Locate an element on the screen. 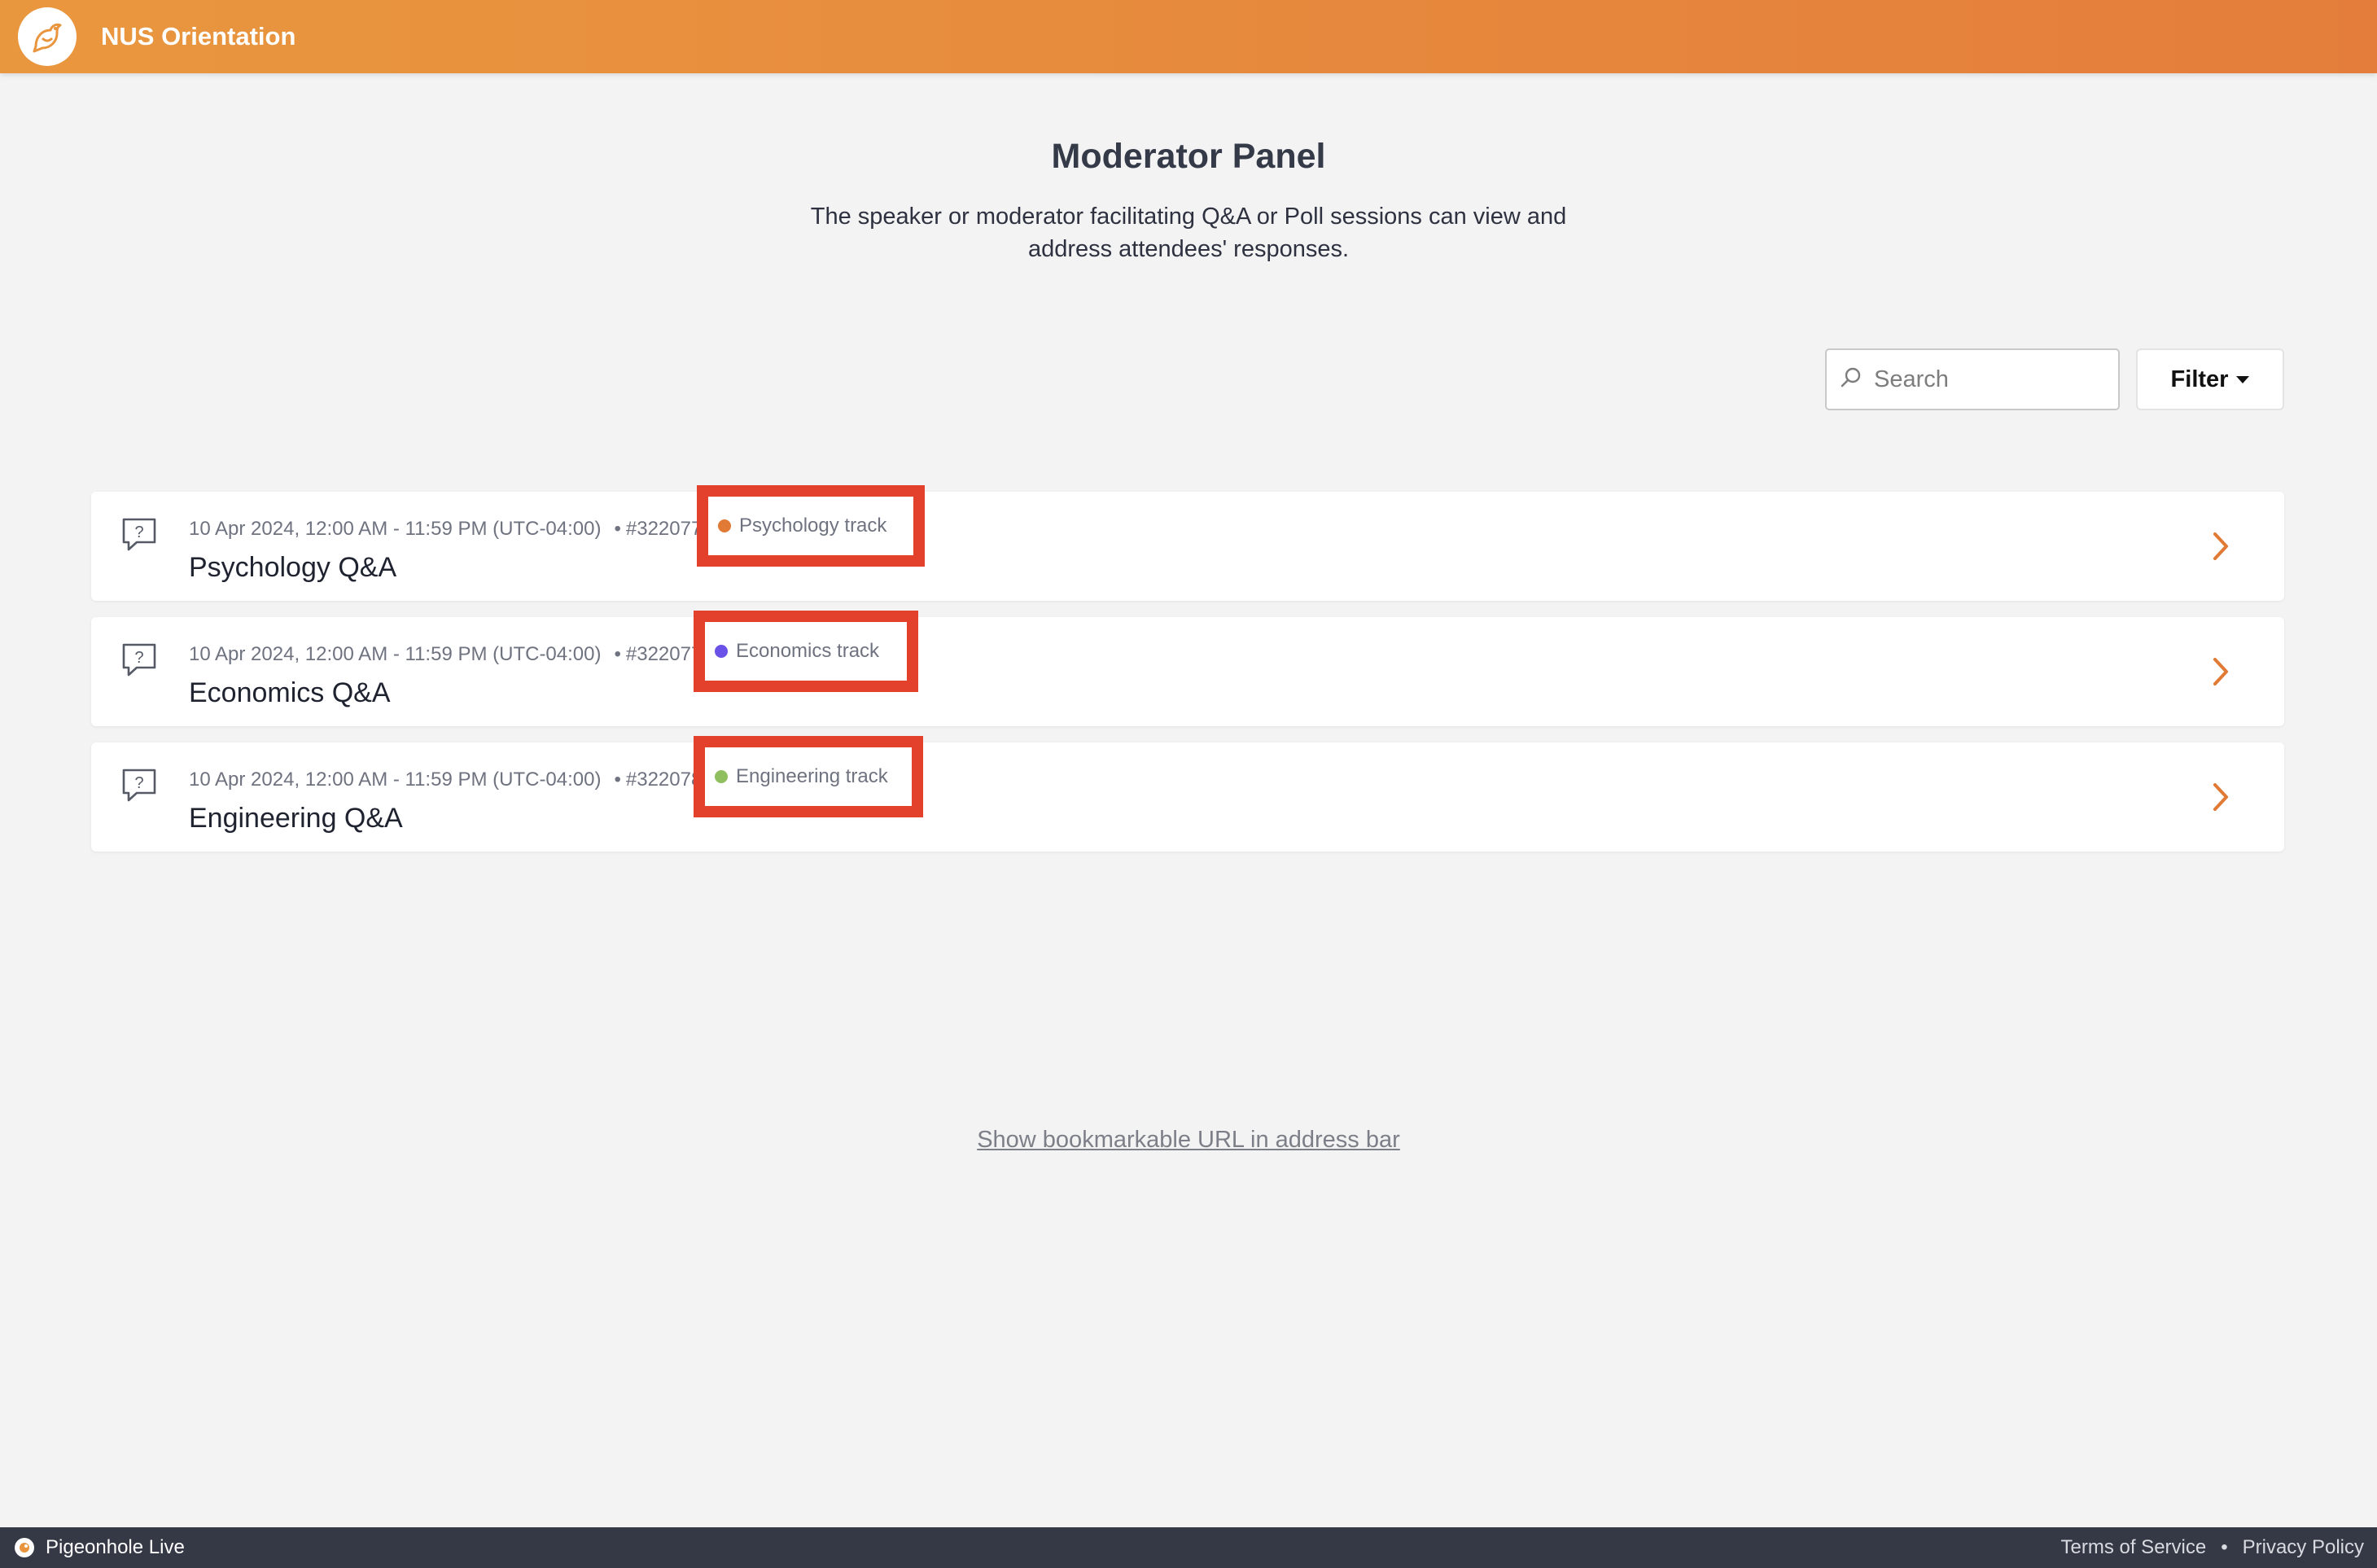  show-bookmarkable-url-link: Show bookmarkable URL in address bar is located at coordinates (1188, 1140).